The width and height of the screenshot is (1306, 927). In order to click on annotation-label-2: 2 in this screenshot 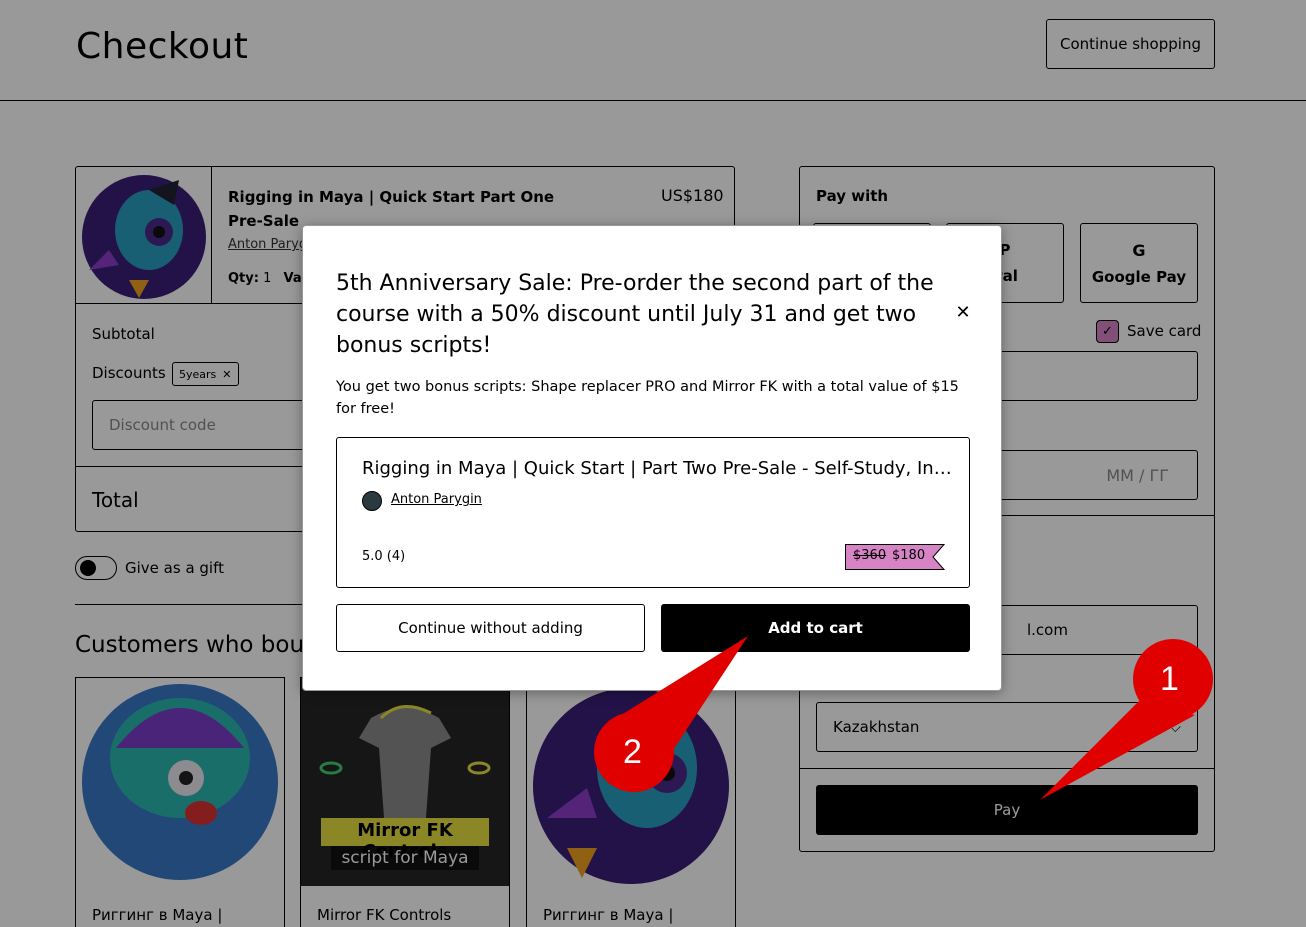, I will do `click(632, 752)`.